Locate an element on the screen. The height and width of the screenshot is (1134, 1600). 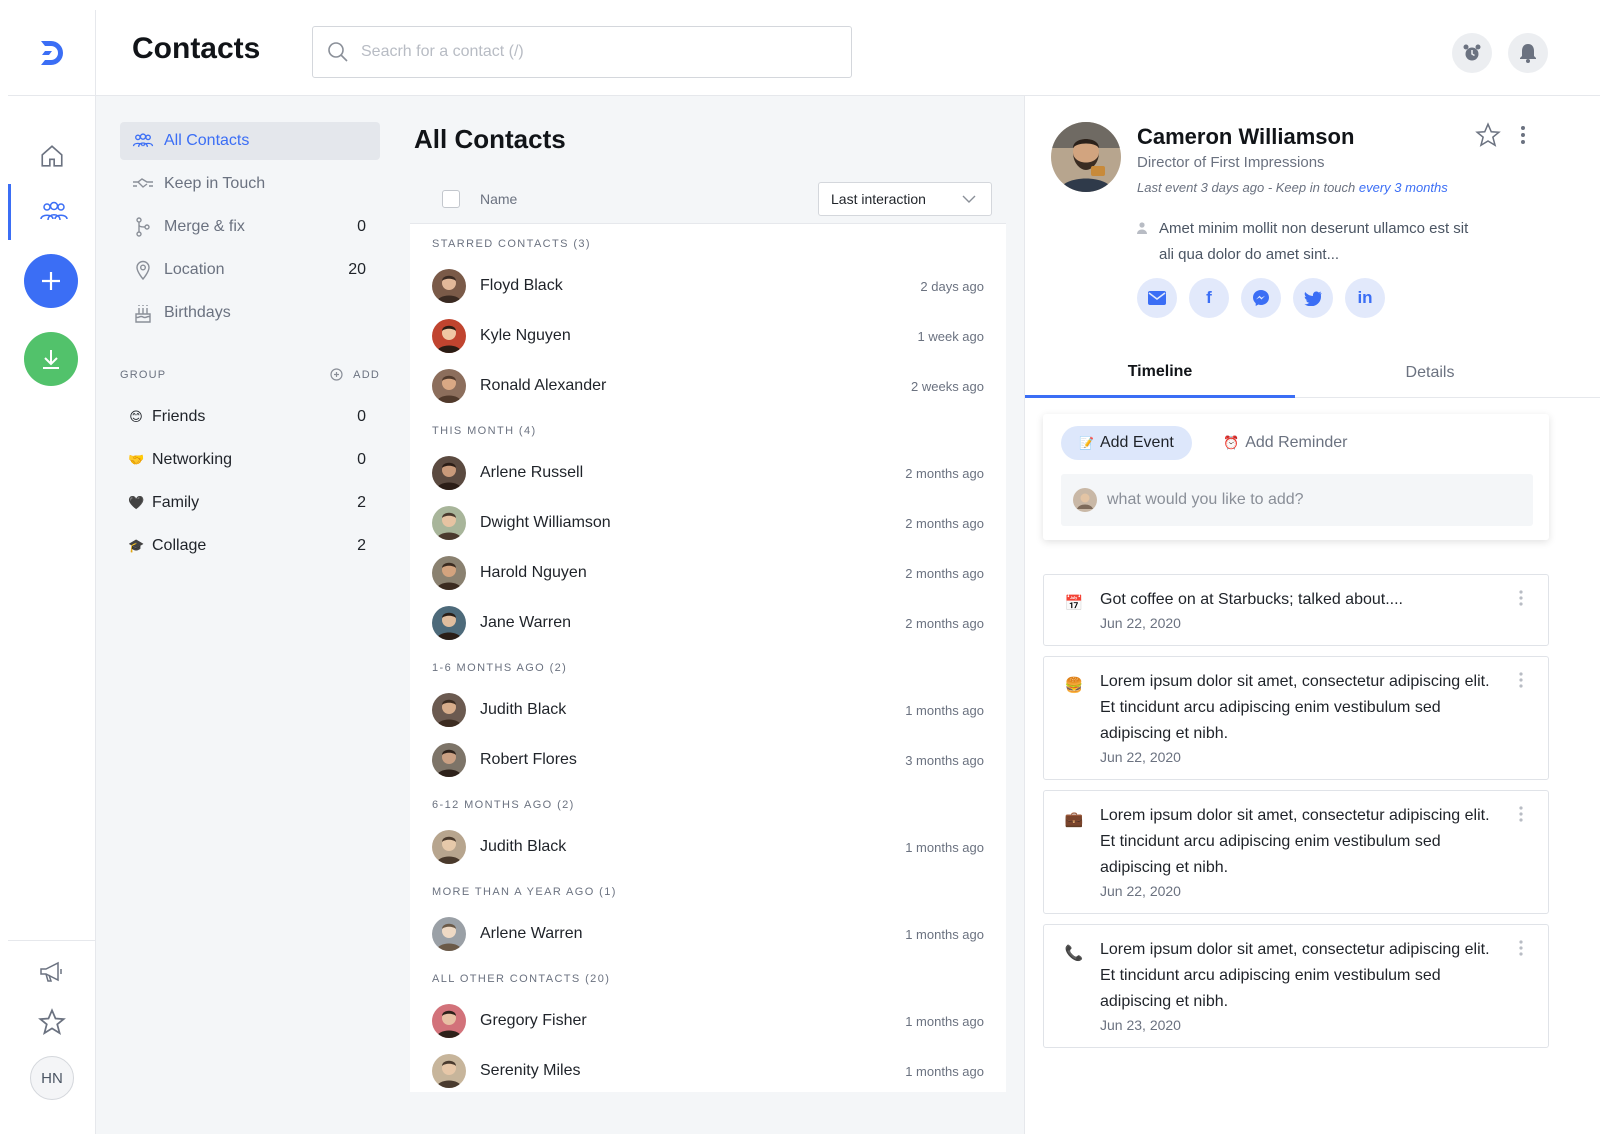
reminders-button is located at coordinates (1472, 53).